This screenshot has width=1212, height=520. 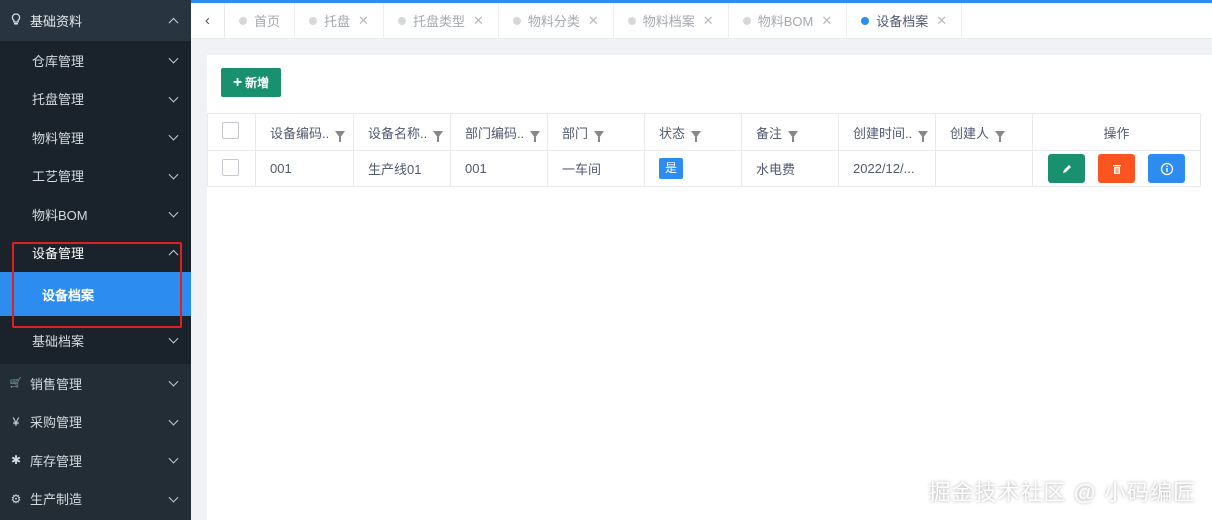 I want to click on row-select-cell, so click(x=231, y=168).